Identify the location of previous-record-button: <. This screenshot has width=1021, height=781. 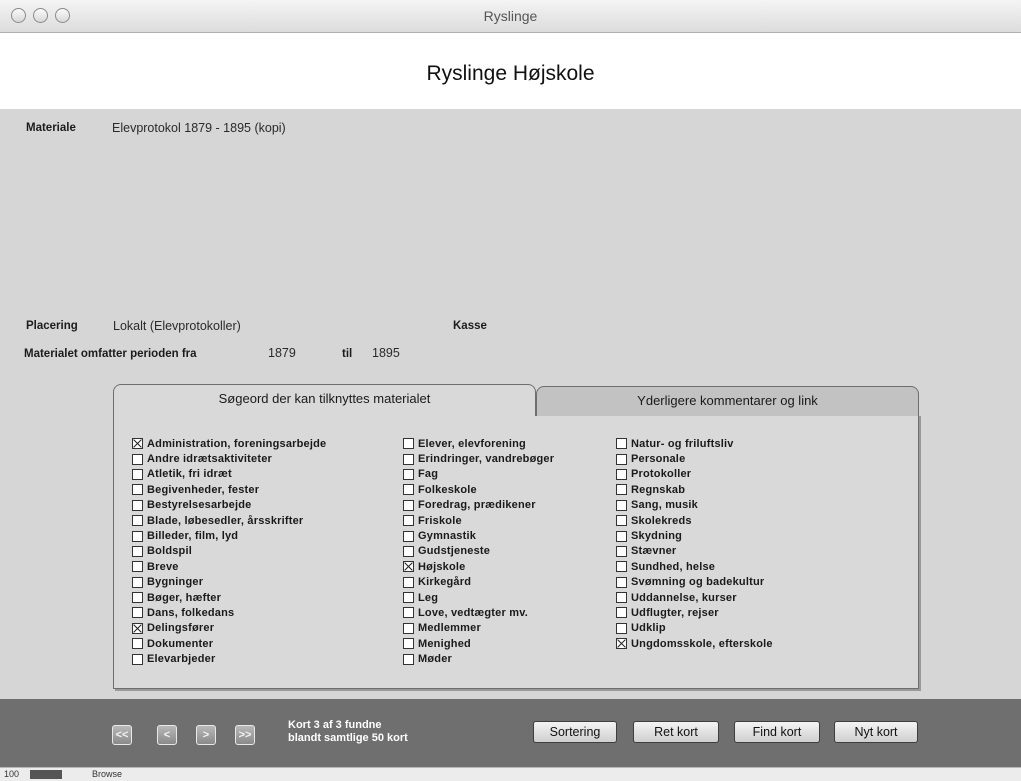
(167, 735).